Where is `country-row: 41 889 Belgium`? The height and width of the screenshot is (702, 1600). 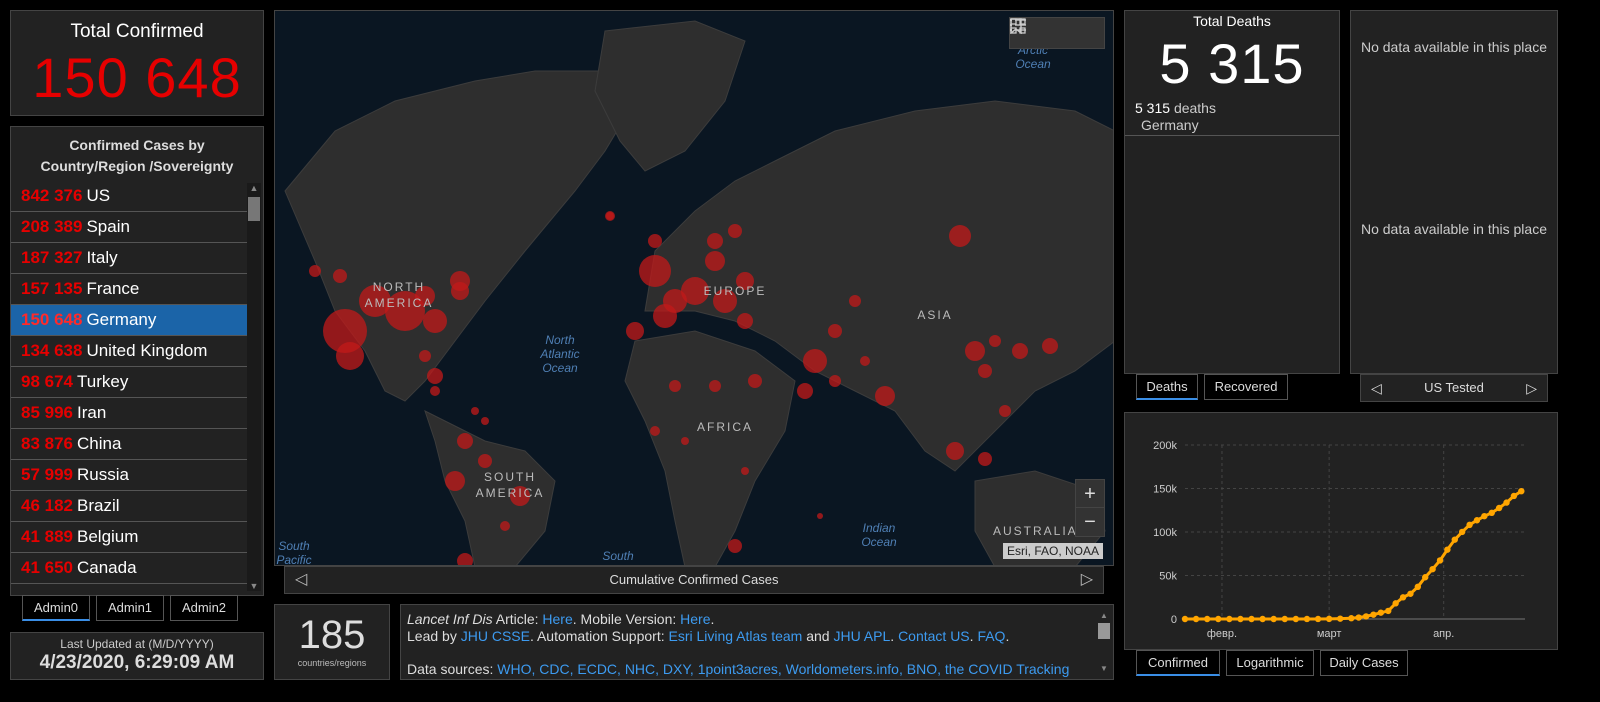 country-row: 41 889 Belgium is located at coordinates (129, 537).